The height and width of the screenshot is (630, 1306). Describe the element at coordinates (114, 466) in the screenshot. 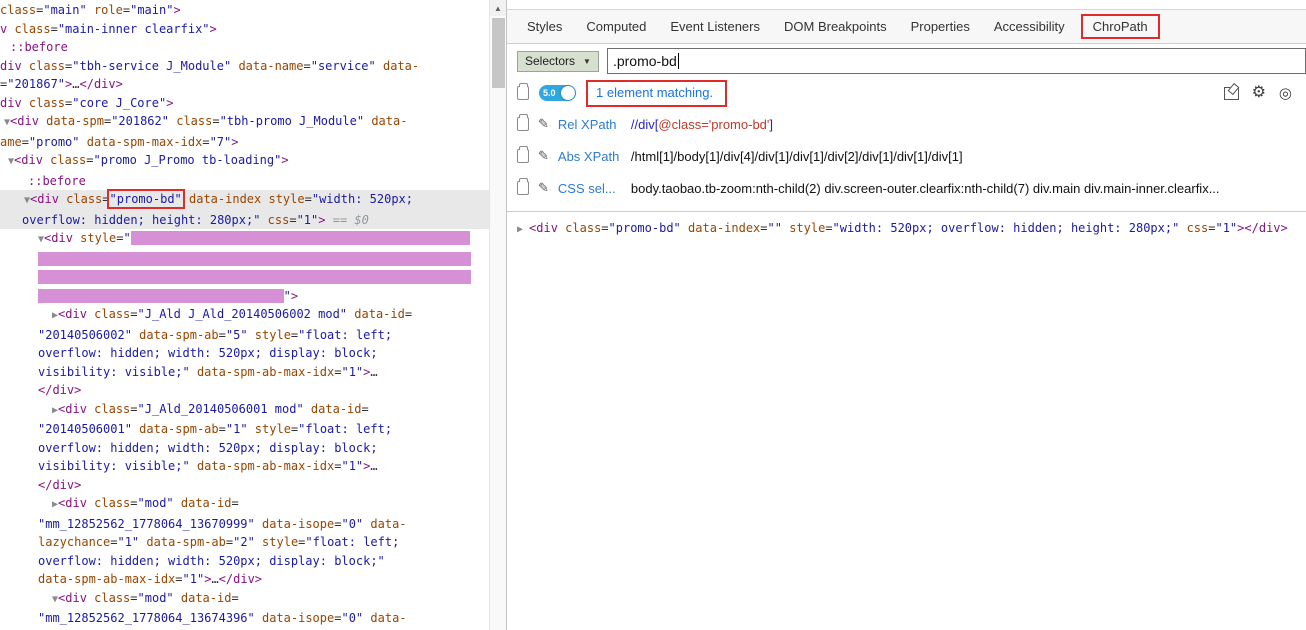

I see `syntax-token: visibility: visible;"` at that location.